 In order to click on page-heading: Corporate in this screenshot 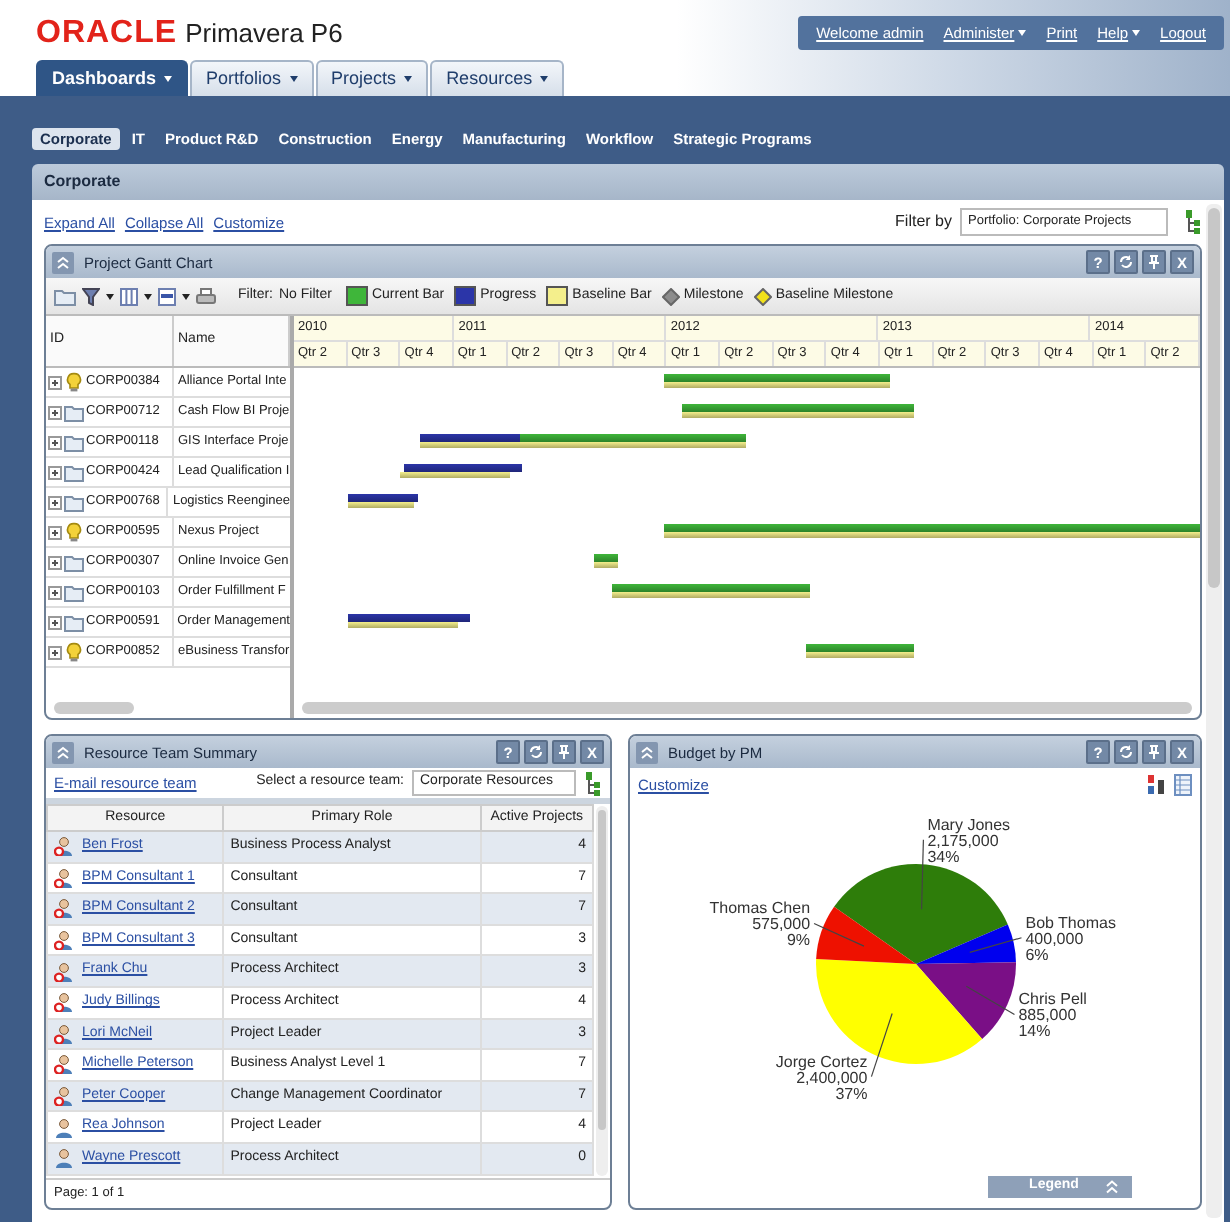, I will do `click(628, 182)`.